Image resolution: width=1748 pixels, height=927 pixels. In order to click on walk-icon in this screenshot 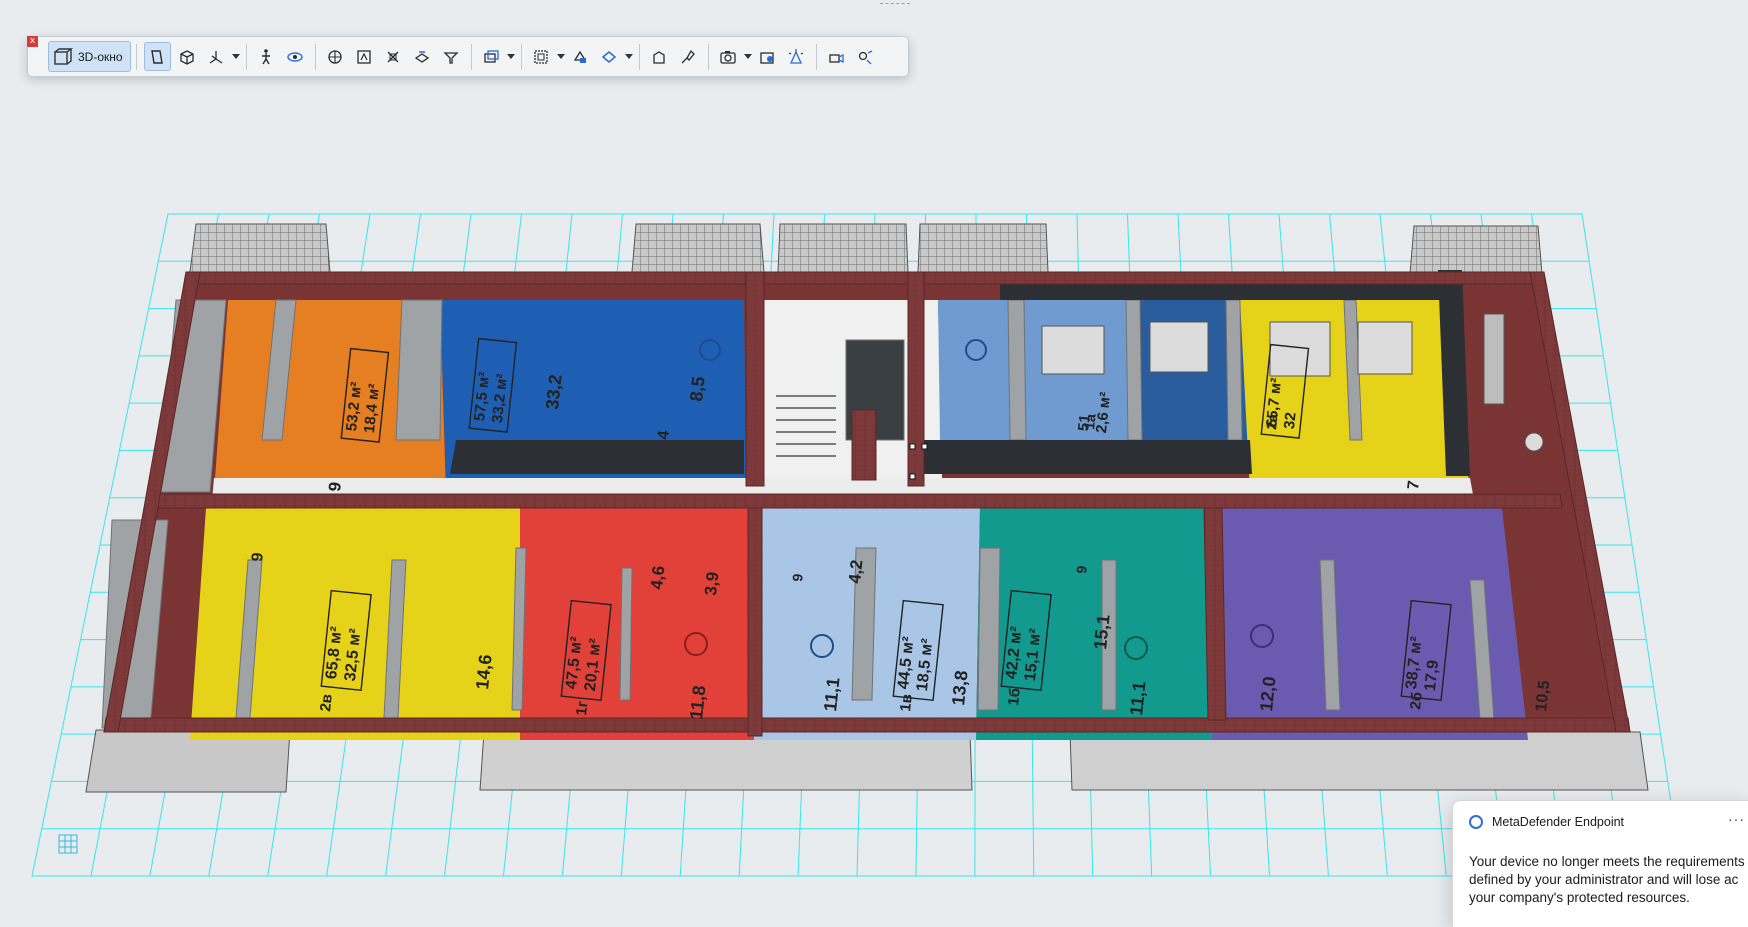, I will do `click(266, 56)`.